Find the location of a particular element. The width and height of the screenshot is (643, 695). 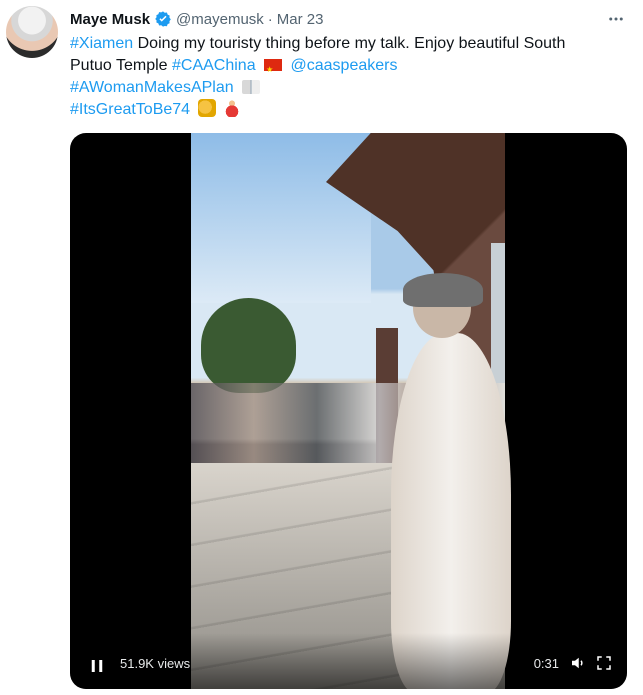

tweet-header: Maye Musk @mayemusk · Mar 23 is located at coordinates (196, 19).